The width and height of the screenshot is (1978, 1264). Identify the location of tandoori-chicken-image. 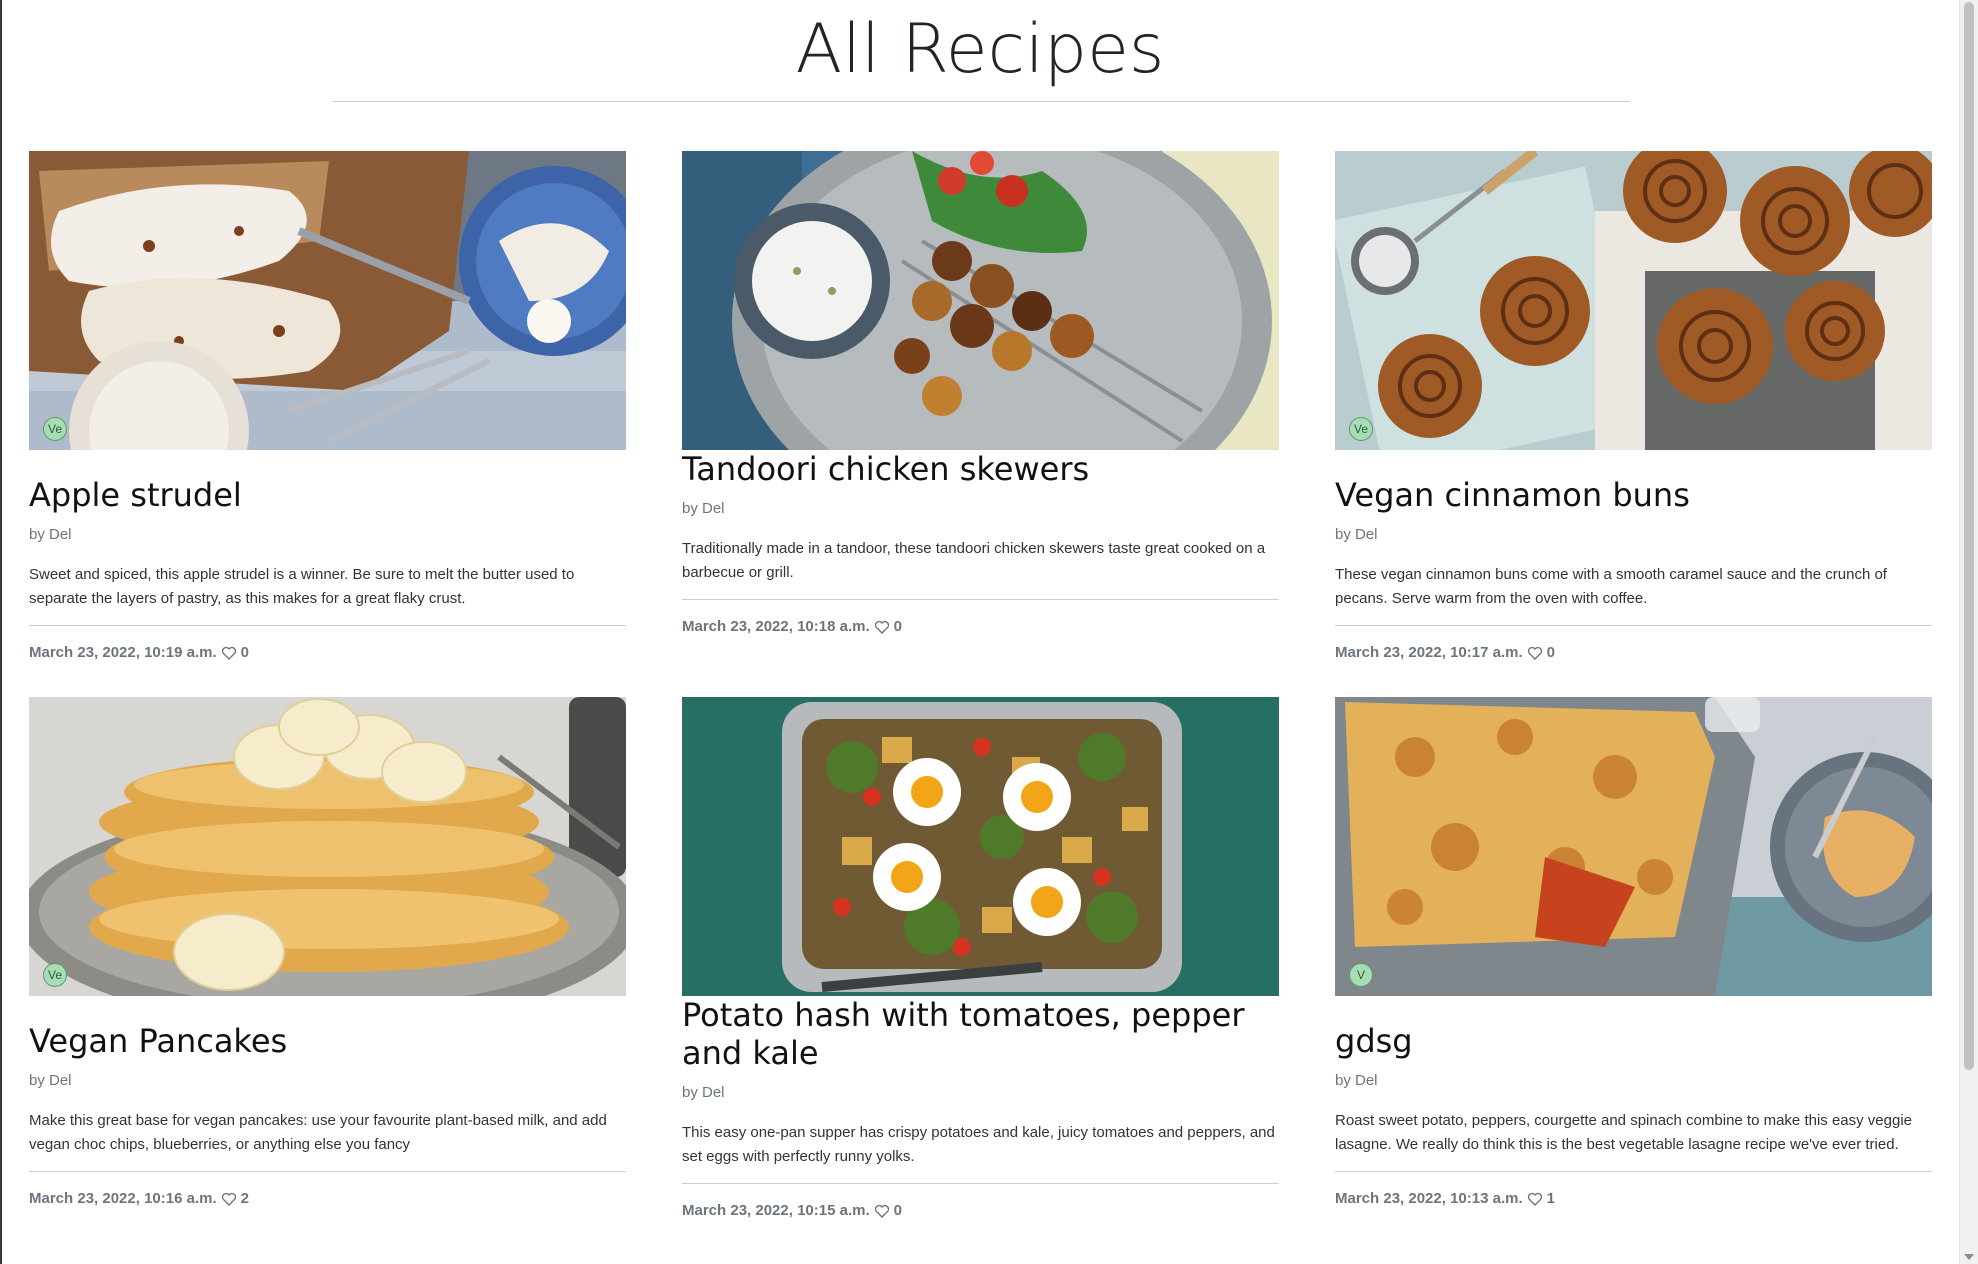
(980, 300).